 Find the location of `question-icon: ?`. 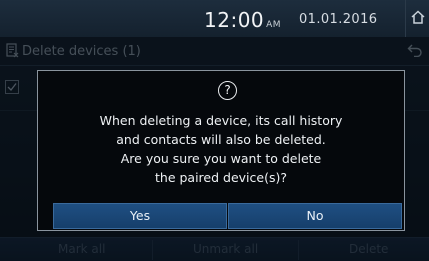

question-icon: ? is located at coordinates (227, 90).